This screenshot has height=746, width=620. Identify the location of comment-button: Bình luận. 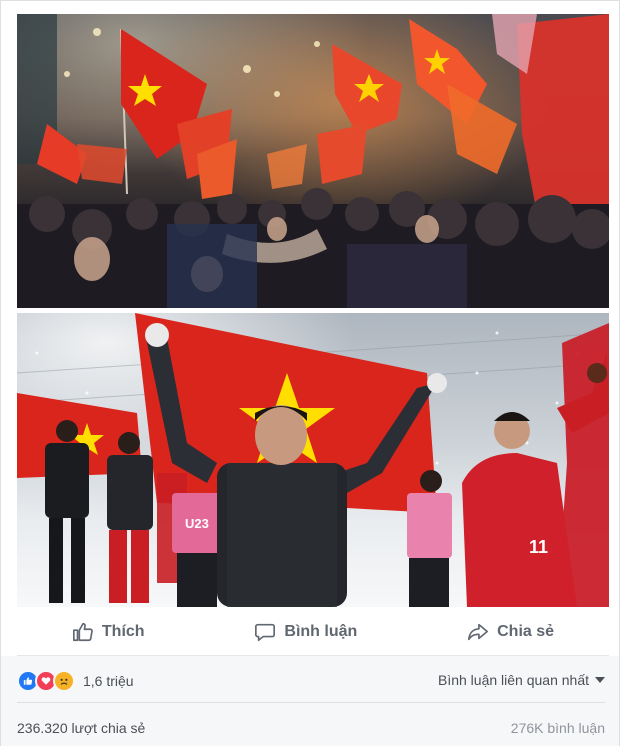
(305, 632).